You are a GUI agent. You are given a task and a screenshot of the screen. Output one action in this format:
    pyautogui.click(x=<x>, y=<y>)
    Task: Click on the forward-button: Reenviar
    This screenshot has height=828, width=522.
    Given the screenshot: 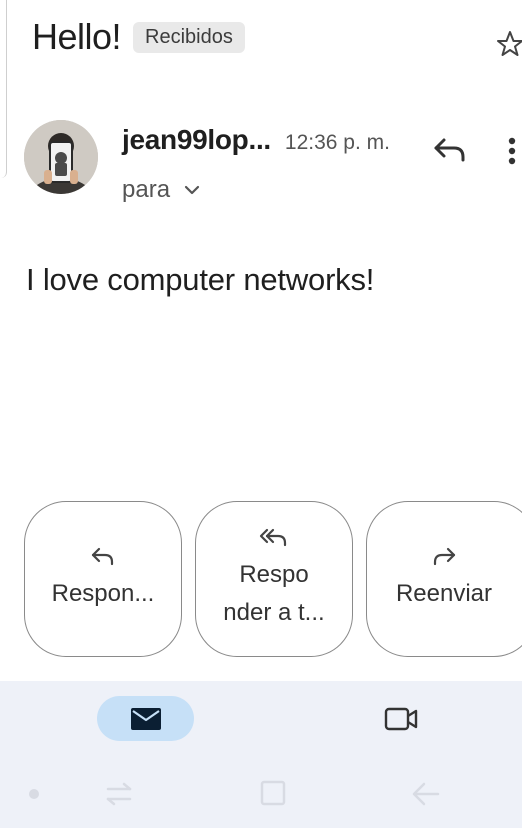 What is the action you would take?
    pyautogui.click(x=444, y=579)
    